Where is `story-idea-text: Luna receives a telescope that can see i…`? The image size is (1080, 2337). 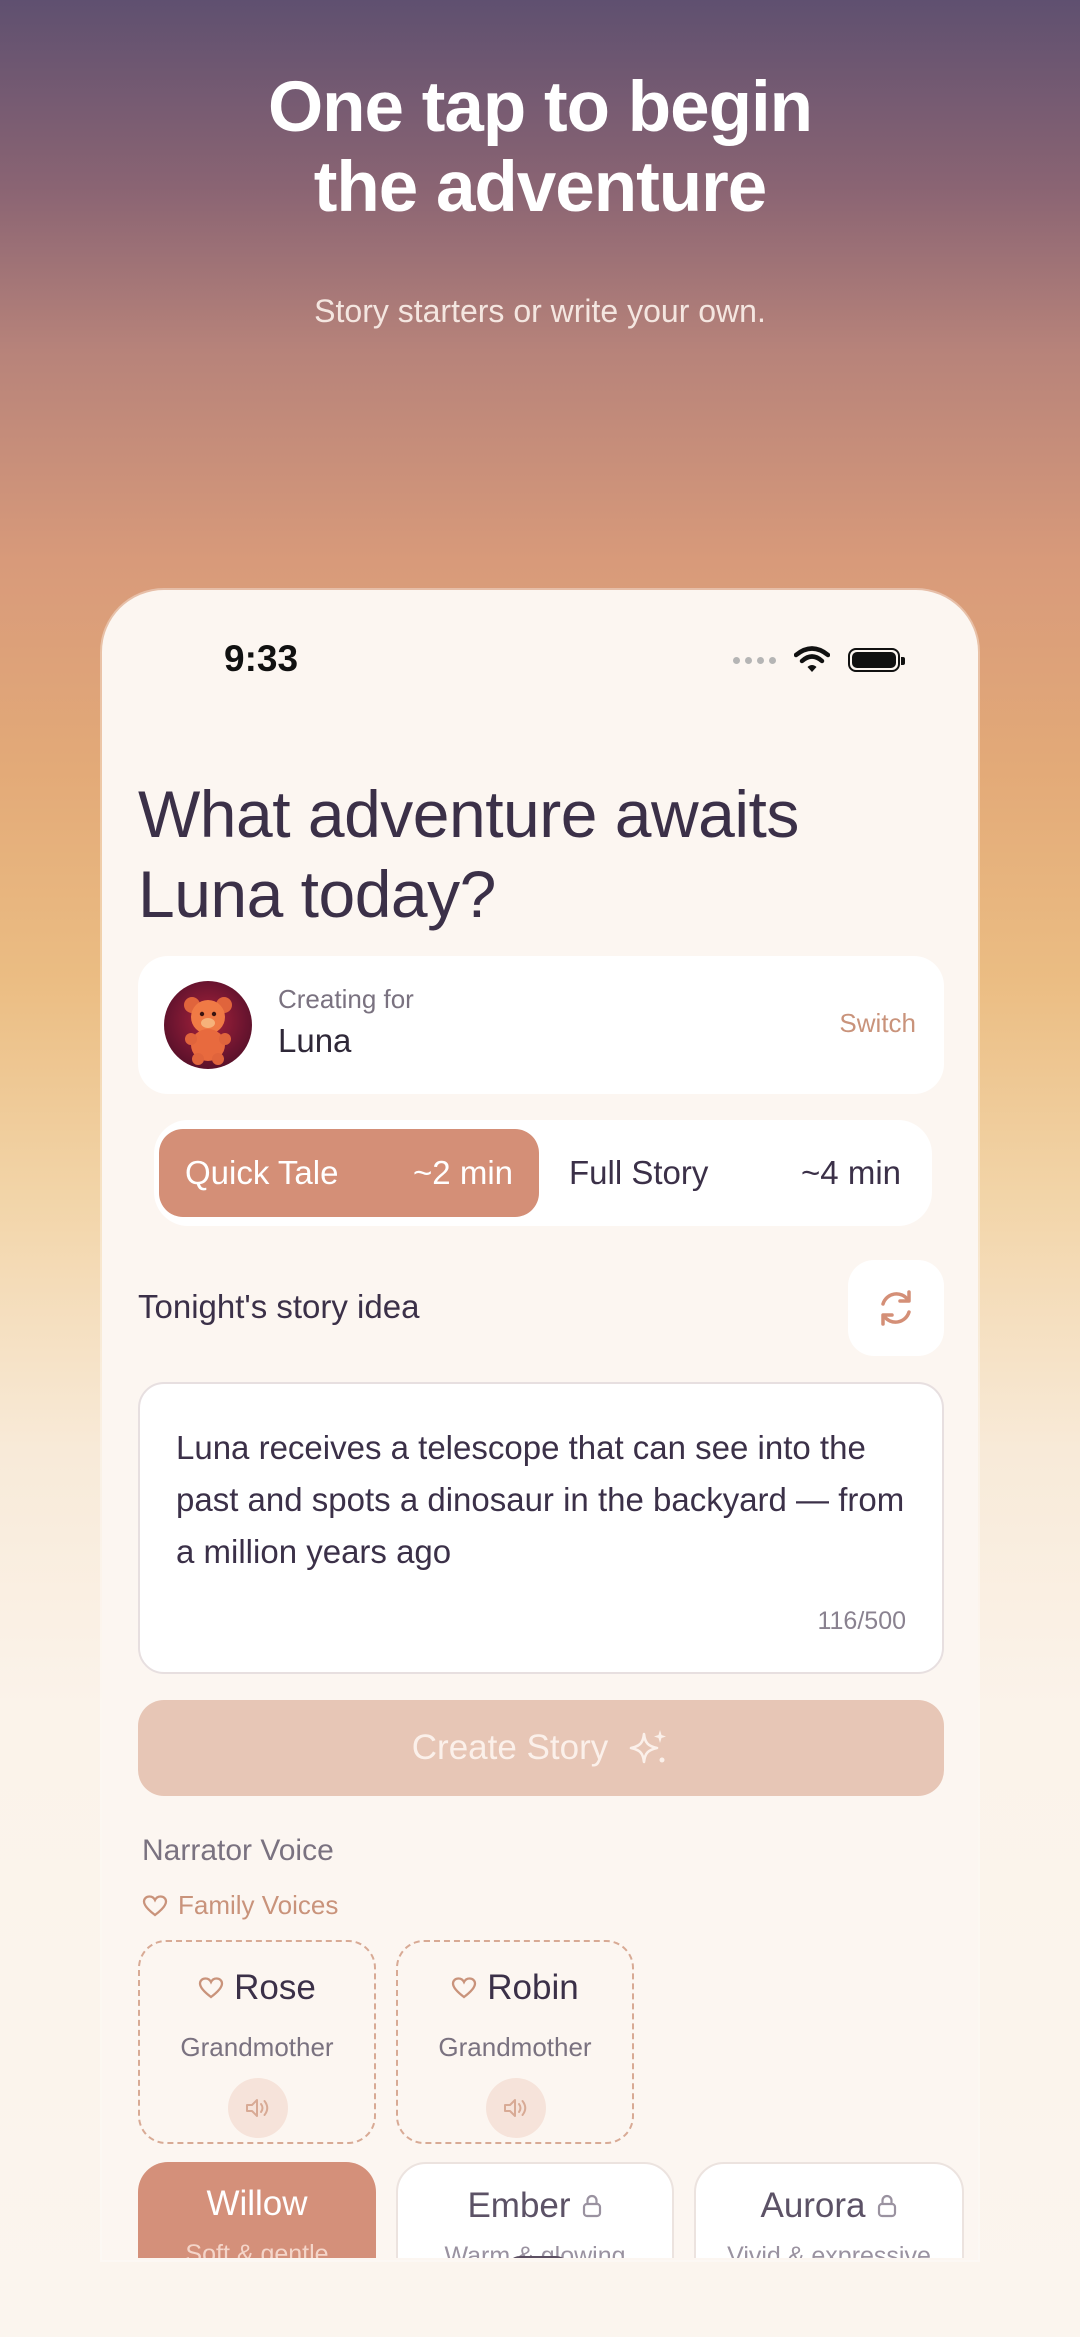
story-idea-text: Luna receives a telescope that can see i… is located at coordinates (540, 1499).